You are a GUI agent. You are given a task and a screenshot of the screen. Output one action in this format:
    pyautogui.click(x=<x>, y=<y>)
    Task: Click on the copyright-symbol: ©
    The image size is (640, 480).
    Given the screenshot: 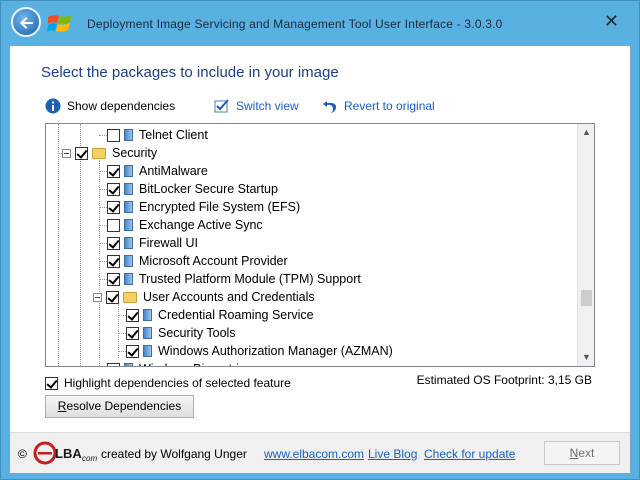 What is the action you would take?
    pyautogui.click(x=22, y=454)
    